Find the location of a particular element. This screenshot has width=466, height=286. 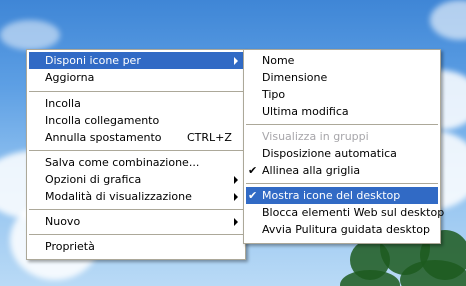

submenu-item-avvia-pulitura-guidata: Avvia Pulitura guidata desktop is located at coordinates (342, 229).